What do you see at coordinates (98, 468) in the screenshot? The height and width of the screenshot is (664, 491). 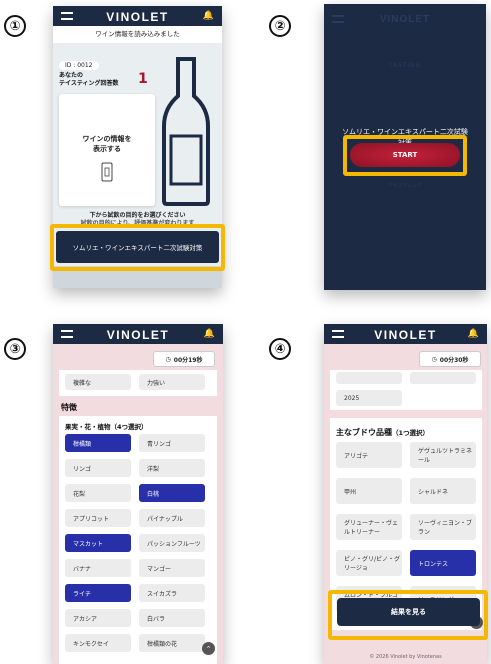 I see `fruit-option-2: リンゴ` at bounding box center [98, 468].